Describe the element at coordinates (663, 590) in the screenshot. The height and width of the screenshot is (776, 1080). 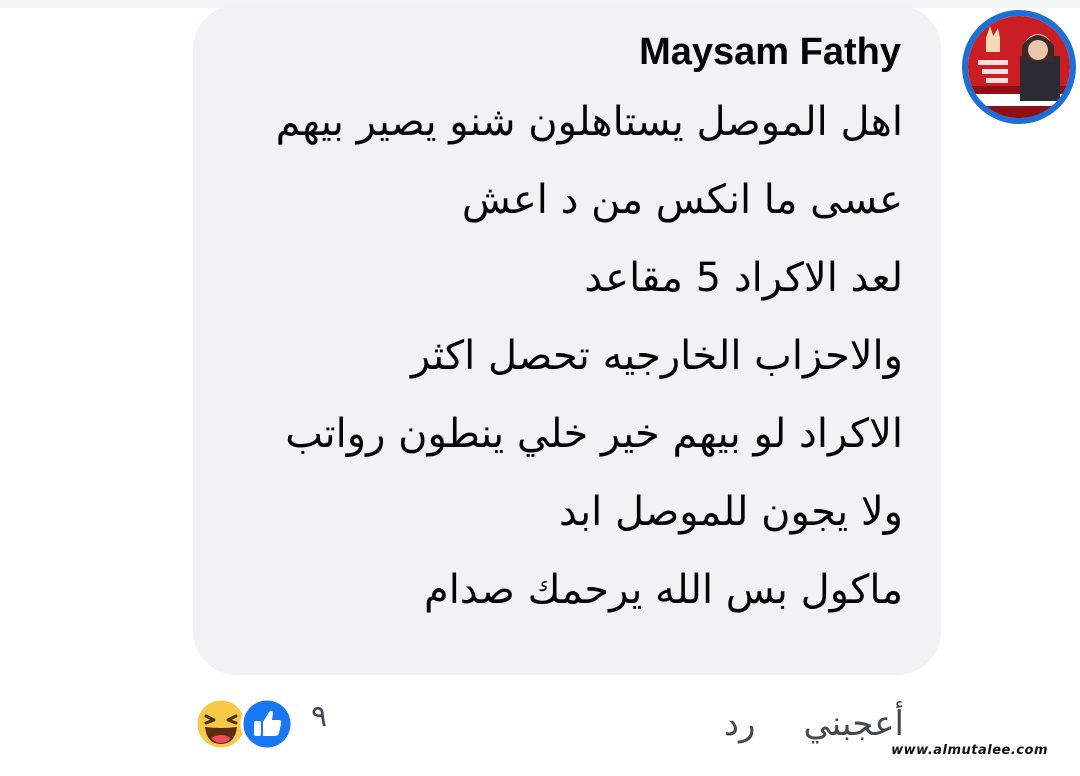
I see `comment-line: ماكول بس الله يرحمك صدام` at that location.